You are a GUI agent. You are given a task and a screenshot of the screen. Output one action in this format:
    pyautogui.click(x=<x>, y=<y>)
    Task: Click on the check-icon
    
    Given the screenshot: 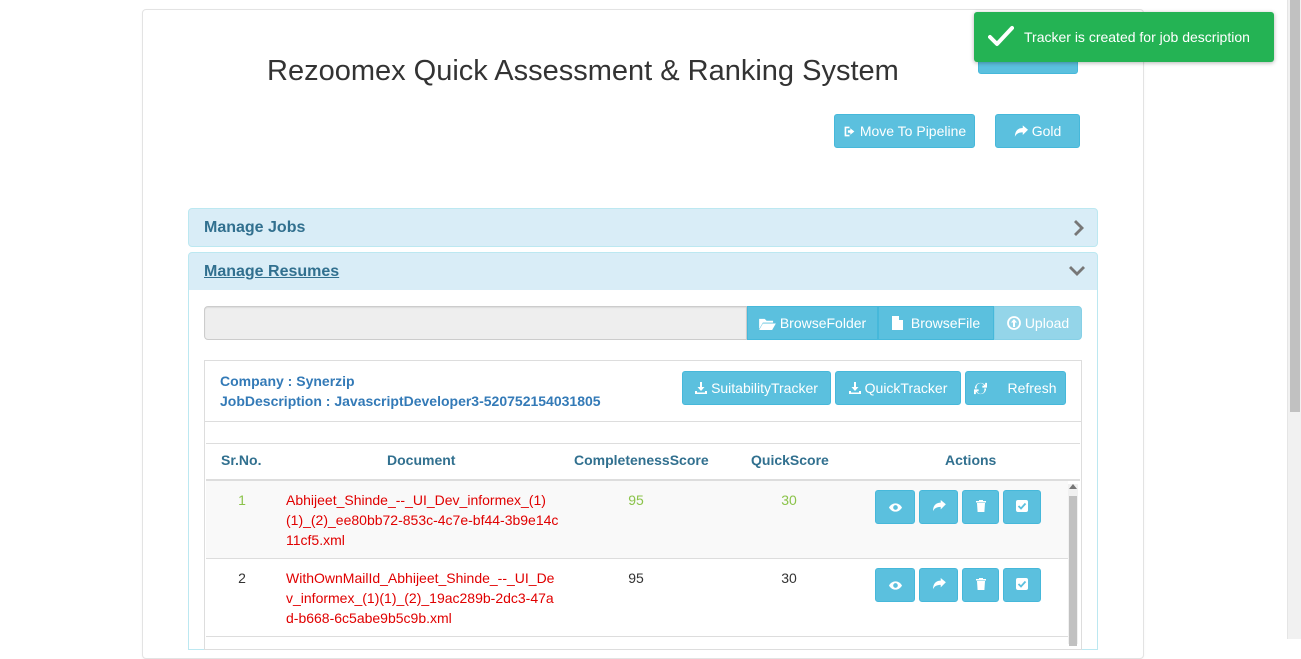 What is the action you would take?
    pyautogui.click(x=1001, y=37)
    